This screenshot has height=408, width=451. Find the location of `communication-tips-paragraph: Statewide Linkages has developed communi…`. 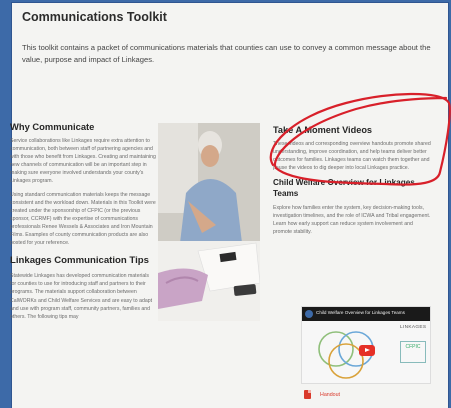

communication-tips-paragraph: Statewide Linkages has developed communi… is located at coordinates (81, 296).